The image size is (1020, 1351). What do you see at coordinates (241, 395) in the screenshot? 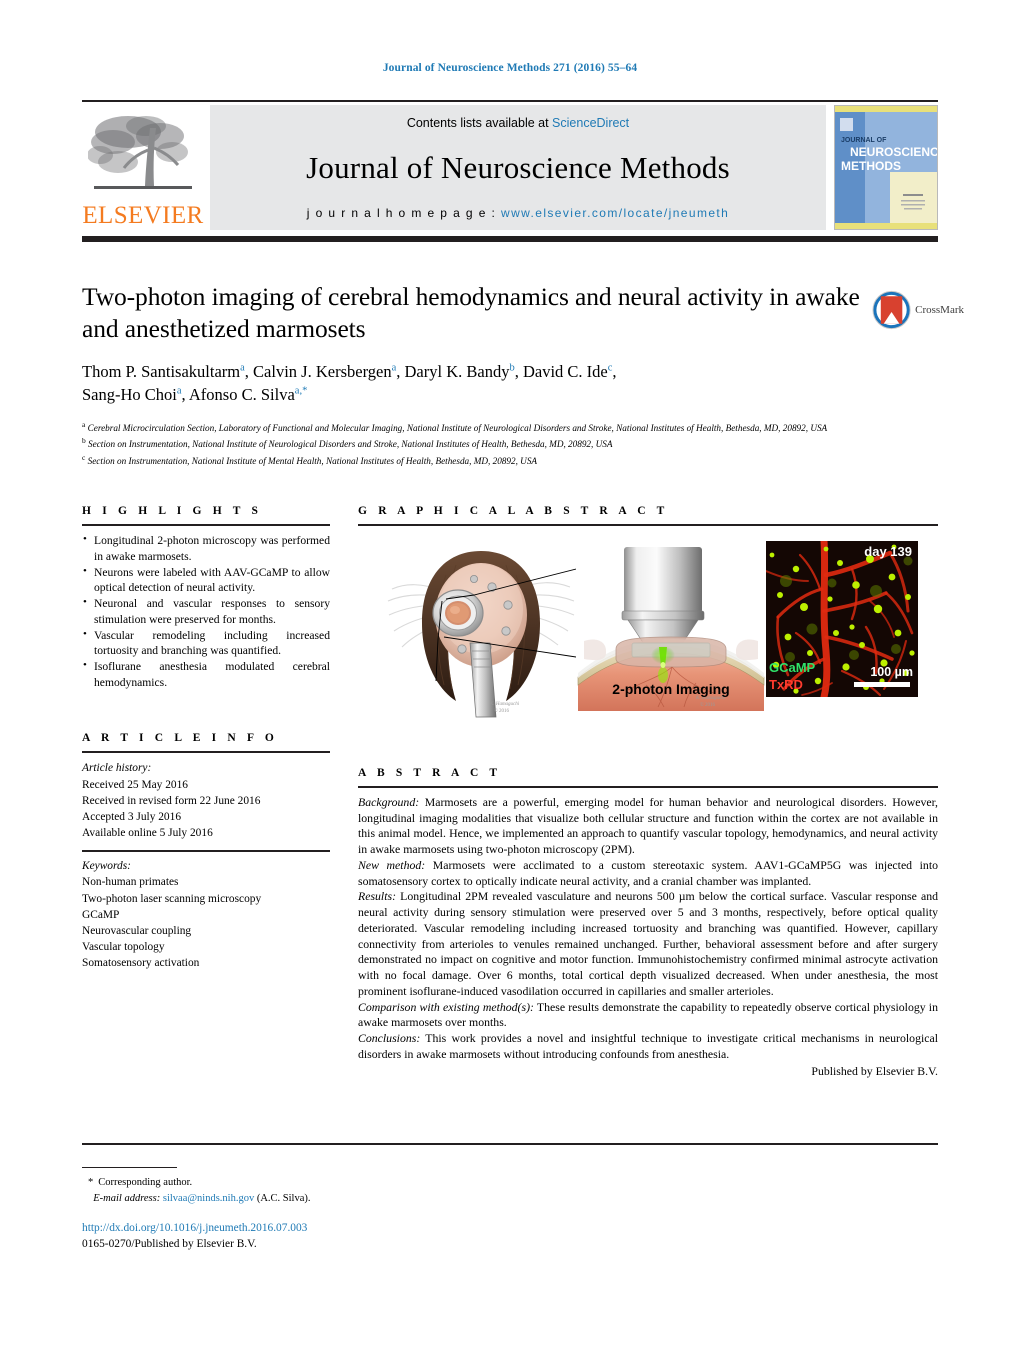
I see `author-name: Afonso C. Silva` at bounding box center [241, 395].